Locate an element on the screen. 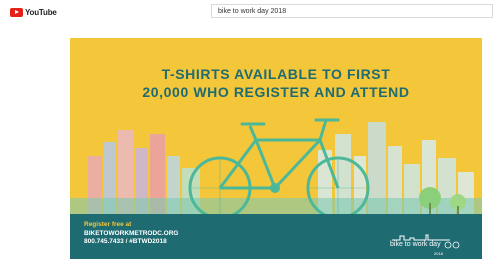 The height and width of the screenshot is (263, 493). youtube-header: YouTube bike to work day 2018 is located at coordinates (246, 13).